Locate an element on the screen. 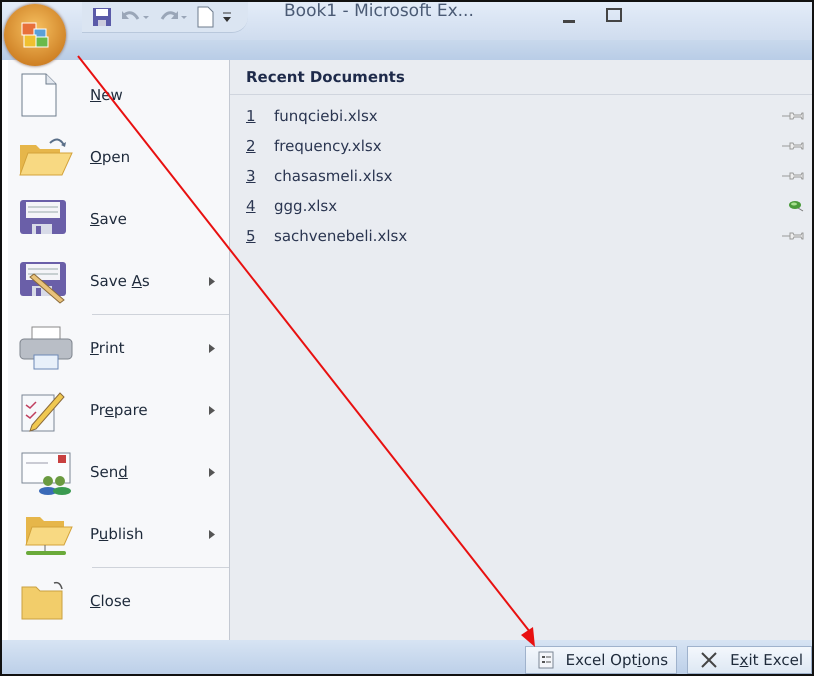  customize-toolbar-icon is located at coordinates (227, 17).